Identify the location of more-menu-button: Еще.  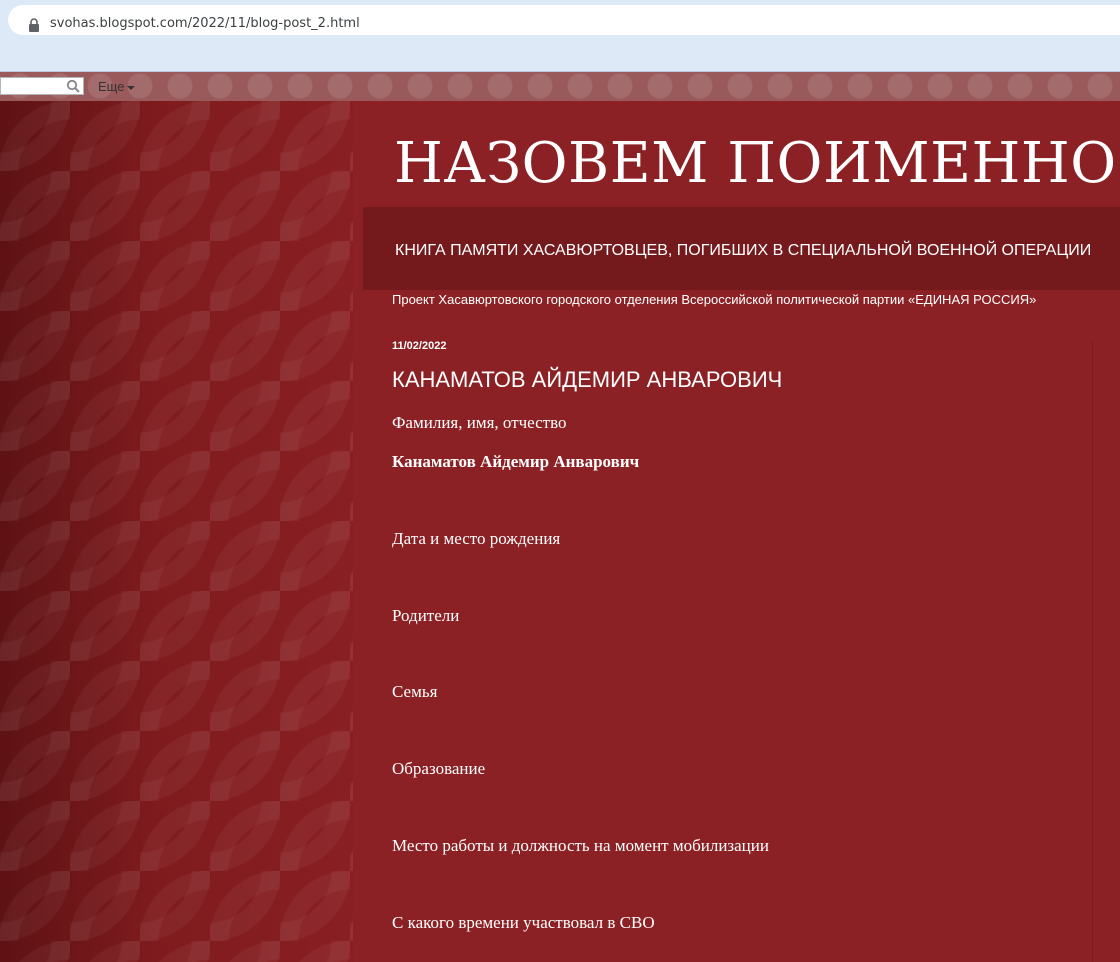
(117, 86).